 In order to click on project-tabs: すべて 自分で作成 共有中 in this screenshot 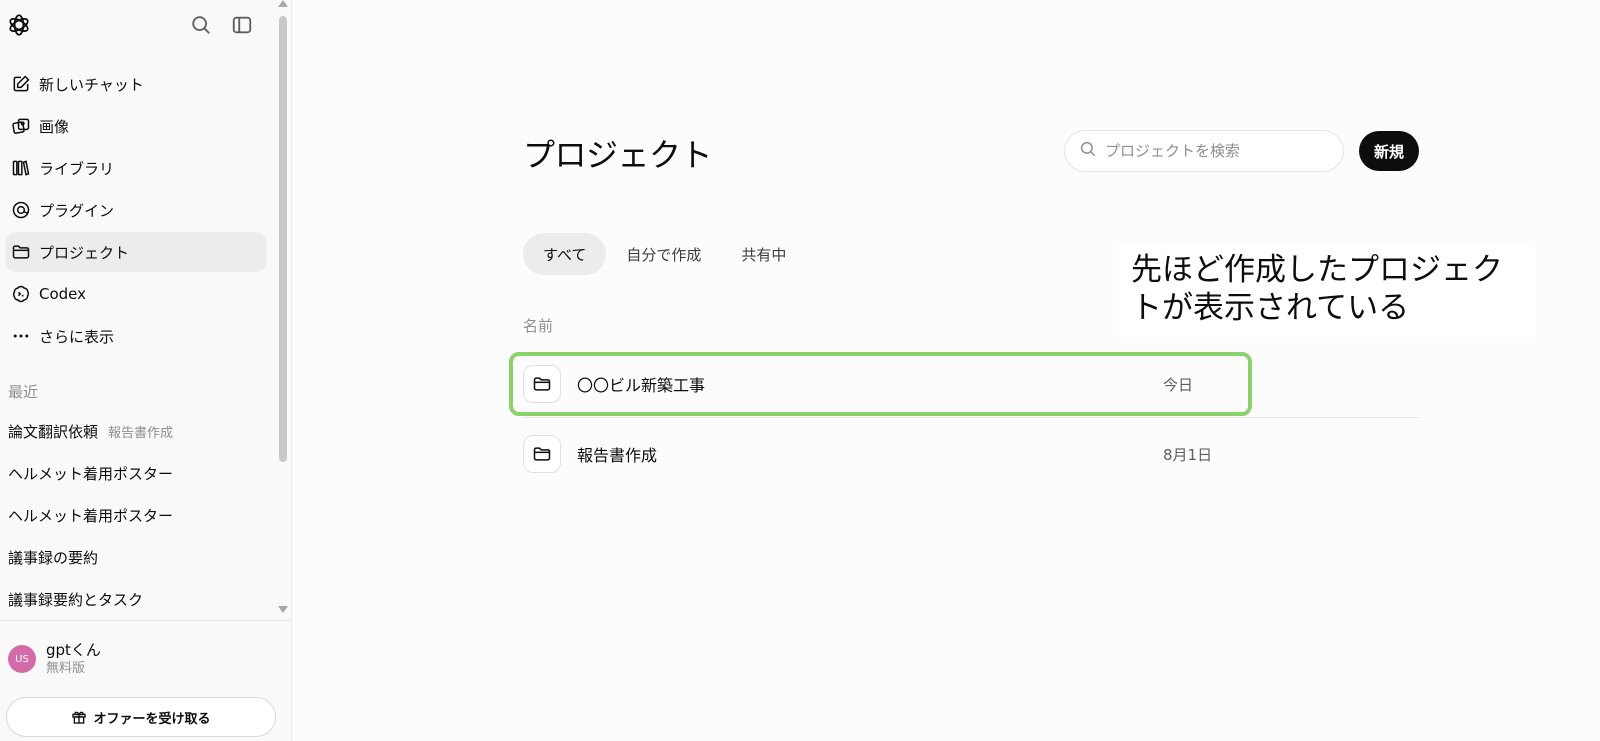, I will do `click(664, 254)`.